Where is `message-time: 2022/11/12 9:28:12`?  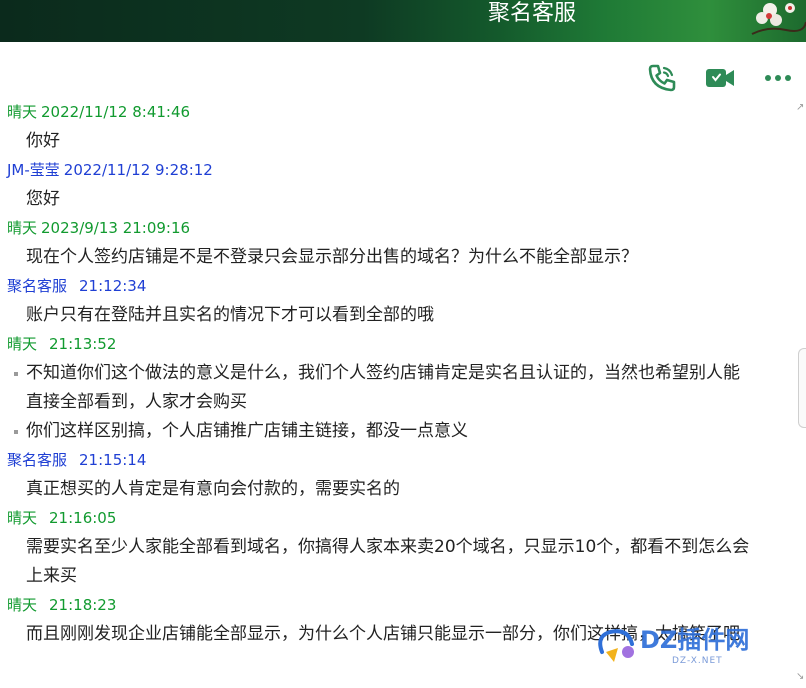 message-time: 2022/11/12 9:28:12 is located at coordinates (138, 170).